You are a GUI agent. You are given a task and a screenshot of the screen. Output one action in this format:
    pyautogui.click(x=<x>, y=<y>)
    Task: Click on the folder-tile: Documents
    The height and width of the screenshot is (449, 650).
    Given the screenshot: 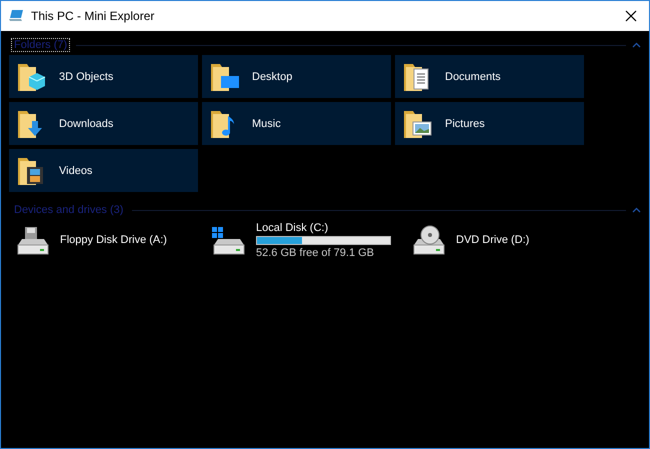 What is the action you would take?
    pyautogui.click(x=489, y=76)
    